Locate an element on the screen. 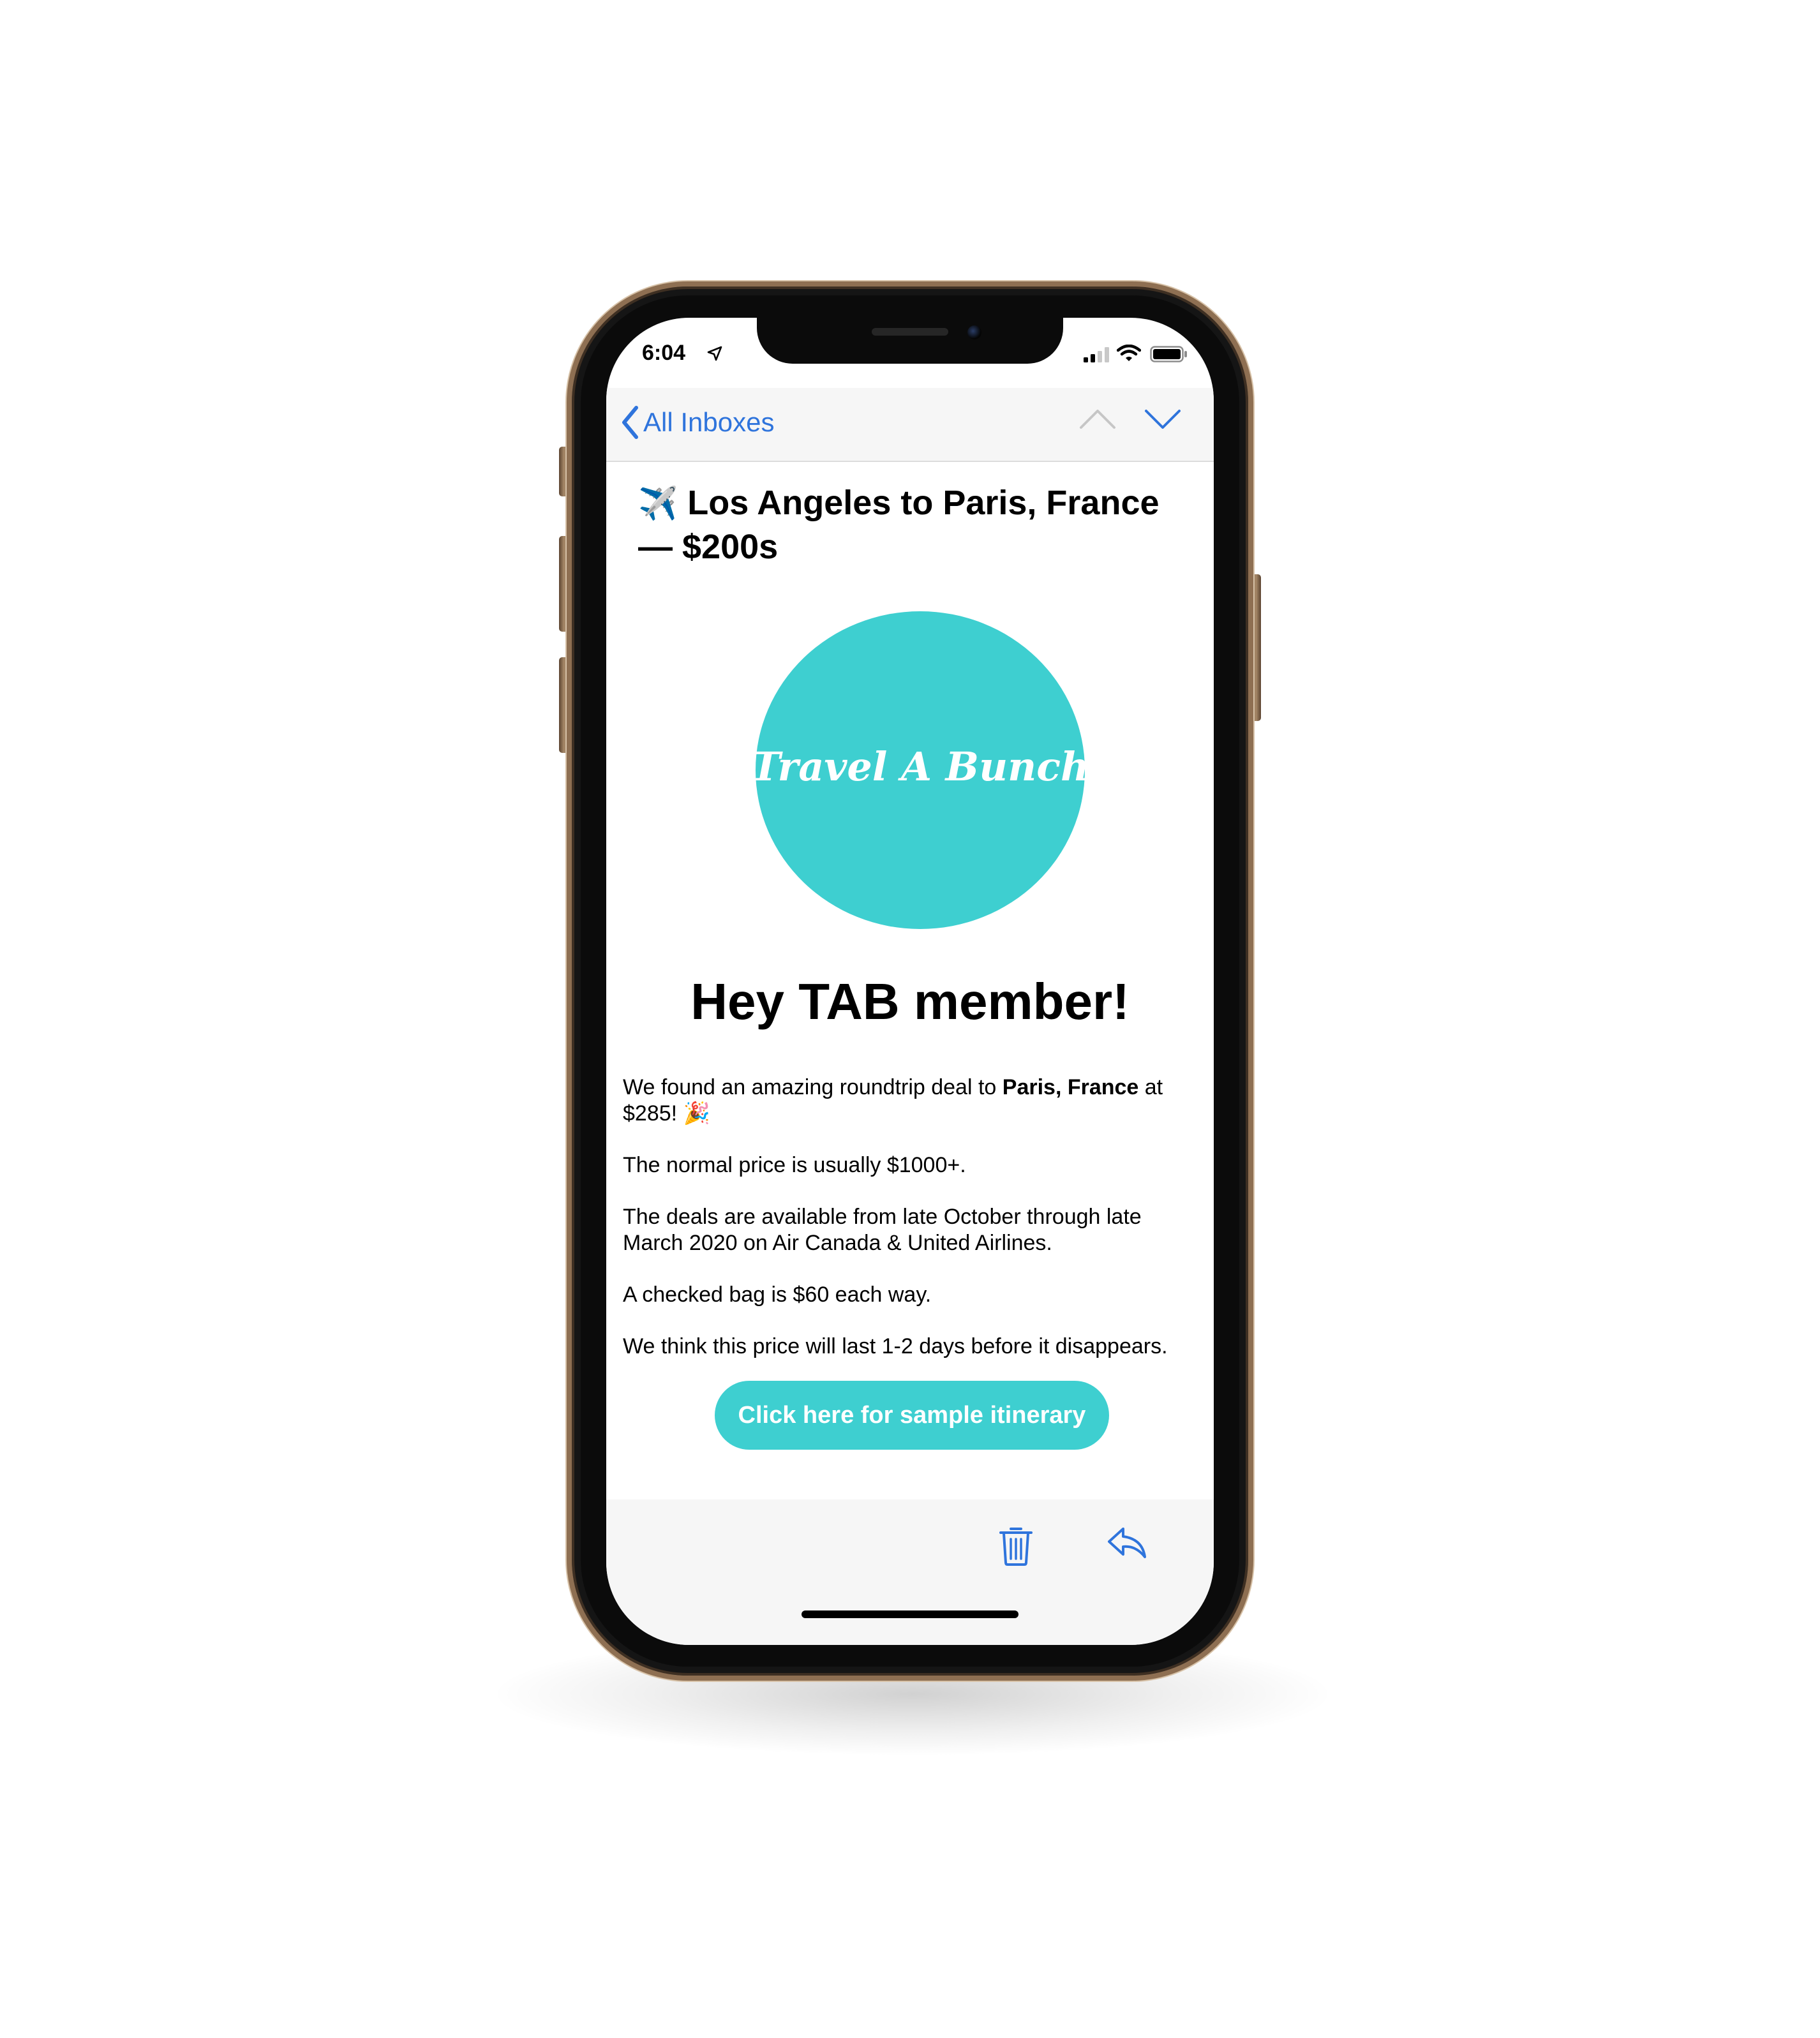  trash-icon is located at coordinates (1016, 1547).